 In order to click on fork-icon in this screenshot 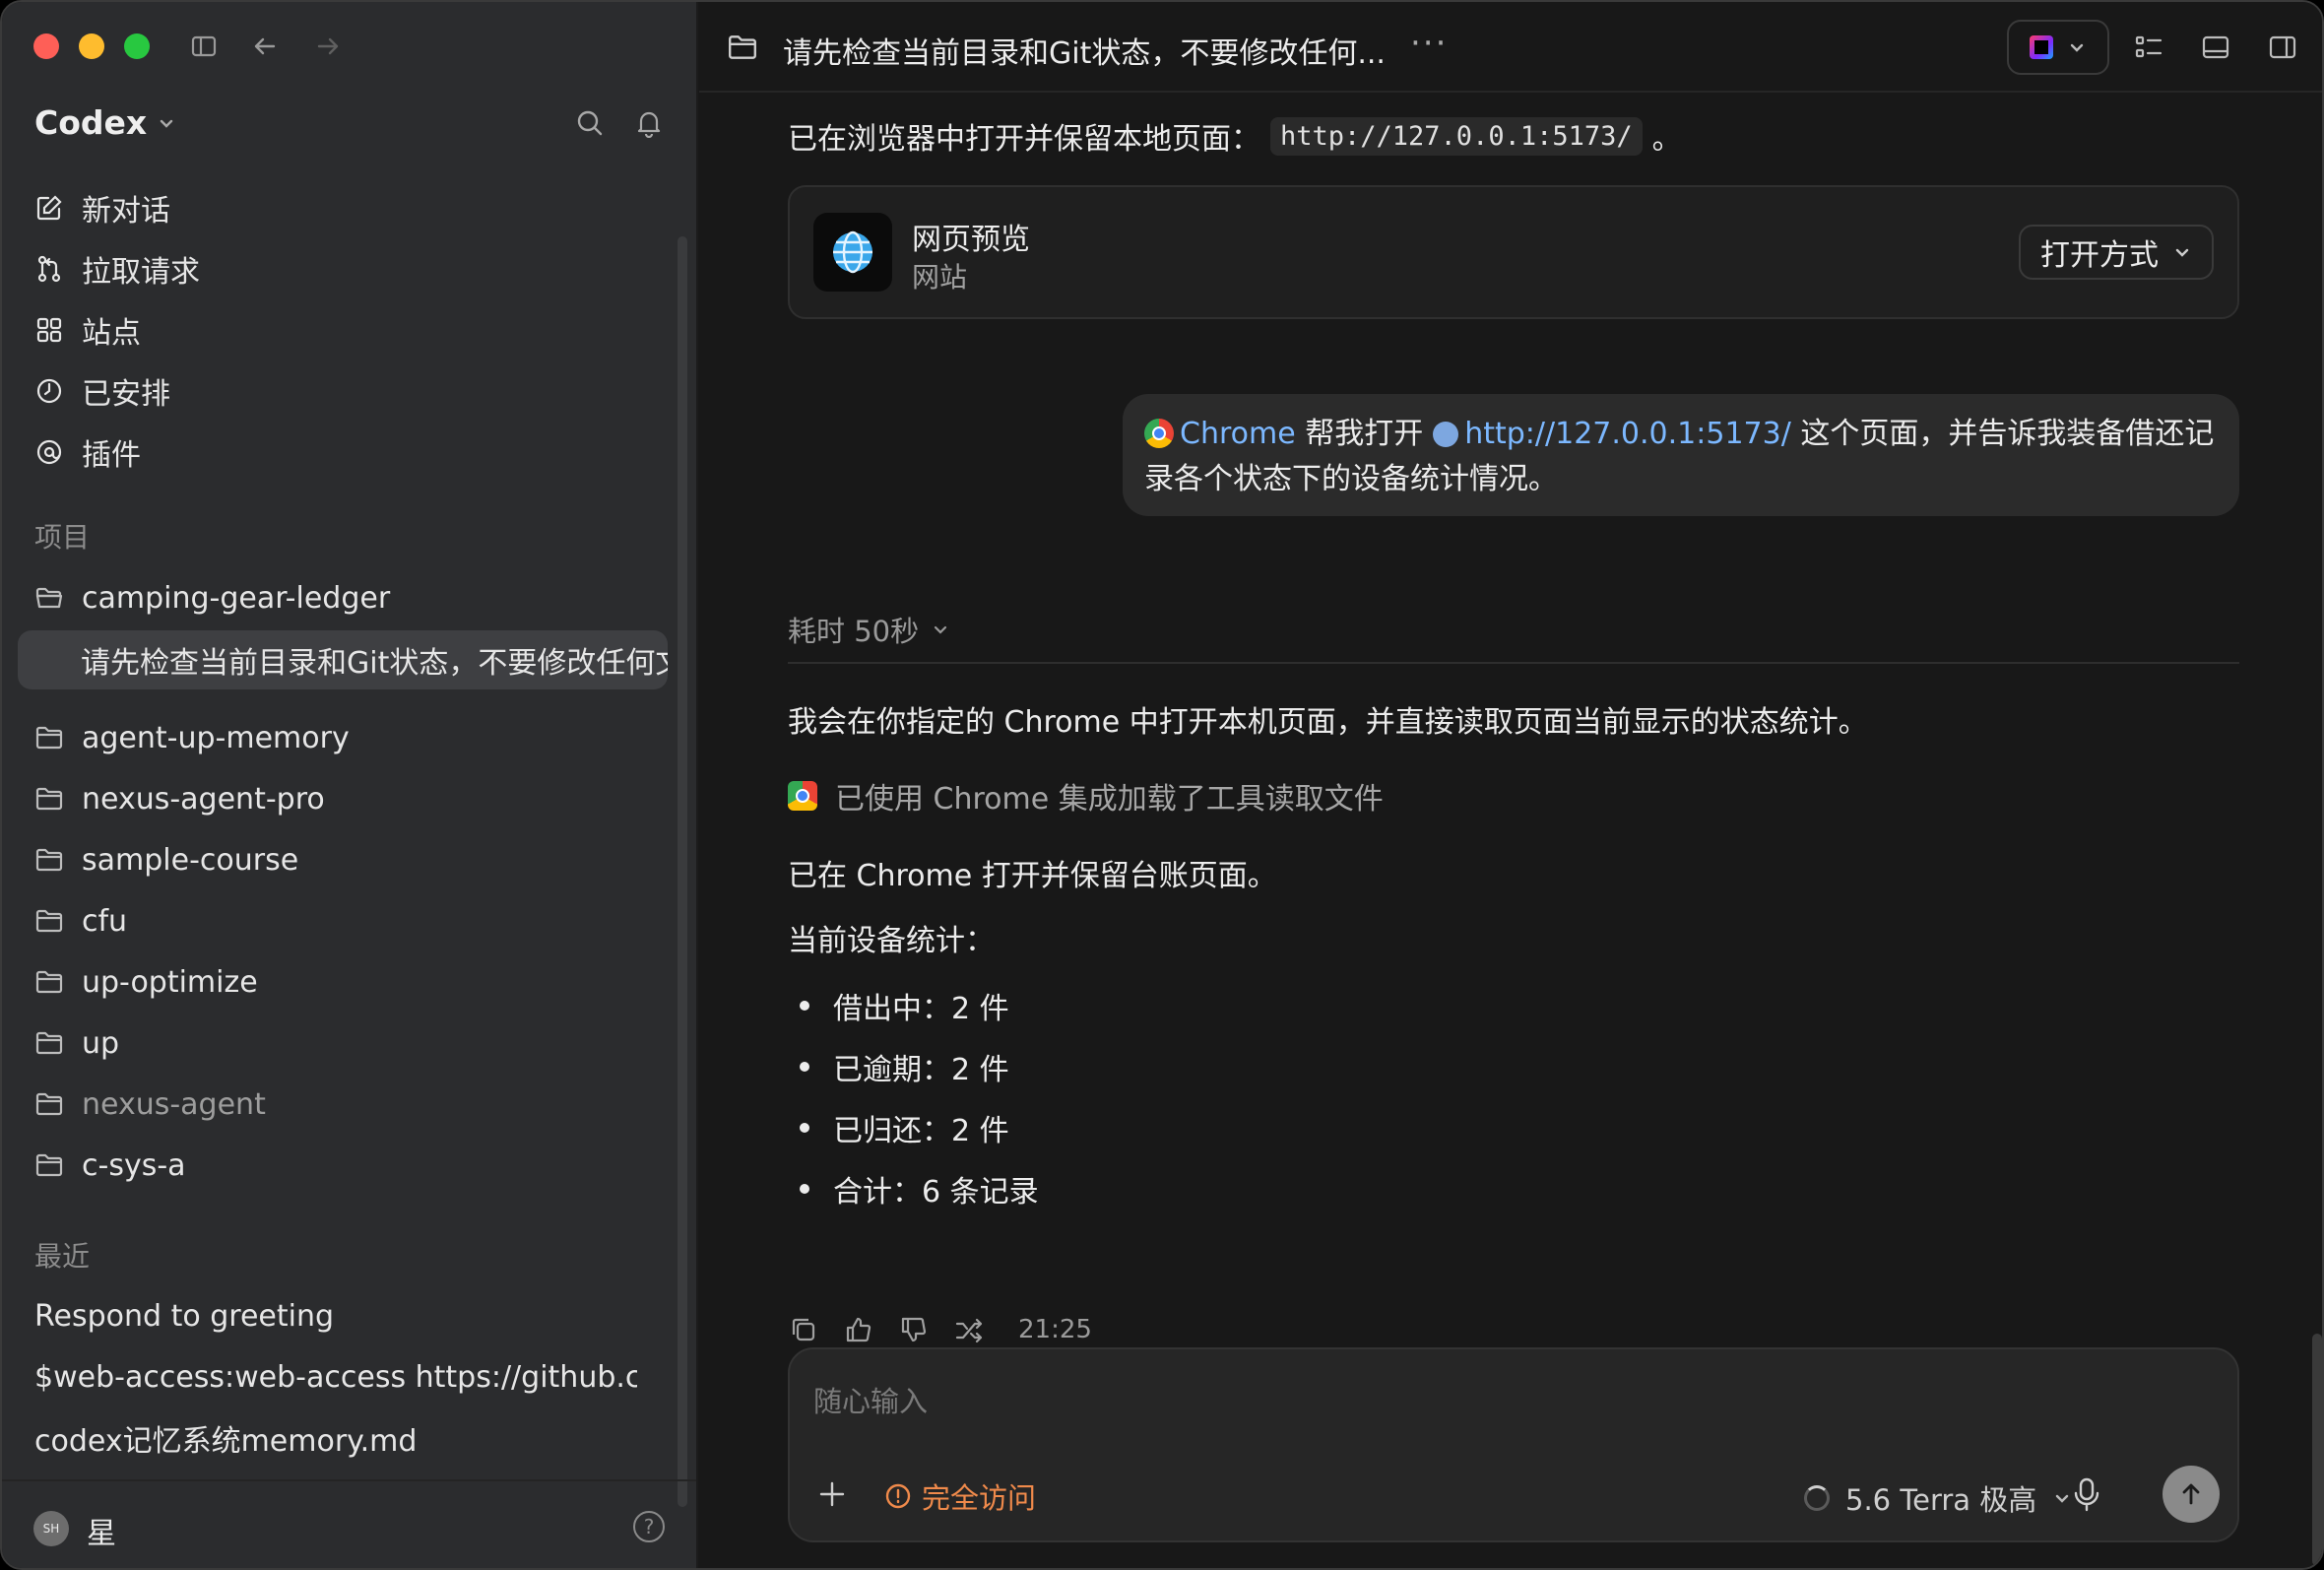, I will do `click(969, 1329)`.